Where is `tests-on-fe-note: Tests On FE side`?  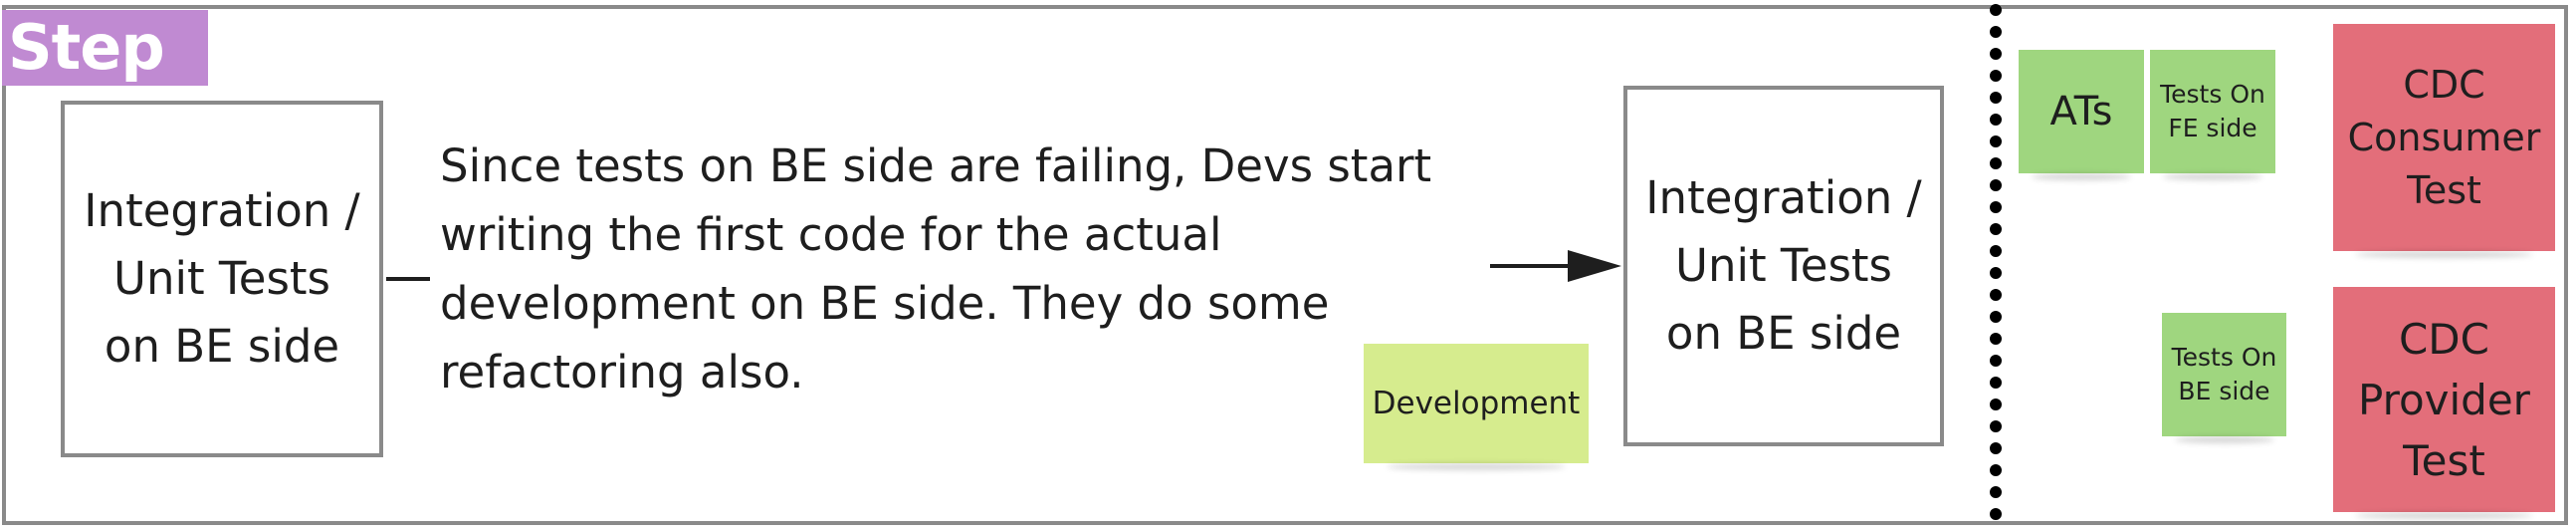 tests-on-fe-note: Tests On FE side is located at coordinates (2212, 111).